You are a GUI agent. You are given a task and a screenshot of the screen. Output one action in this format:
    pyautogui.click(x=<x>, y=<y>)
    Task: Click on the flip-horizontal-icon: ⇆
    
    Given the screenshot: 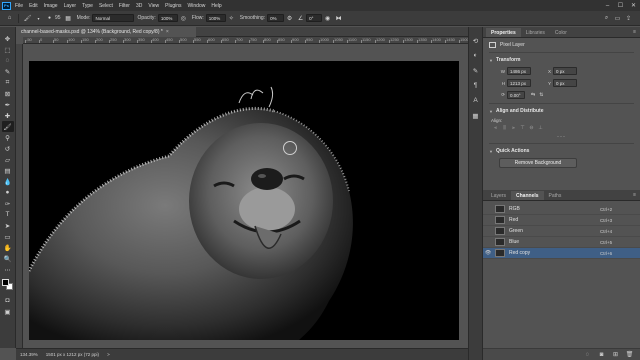 What is the action you would take?
    pyautogui.click(x=533, y=95)
    